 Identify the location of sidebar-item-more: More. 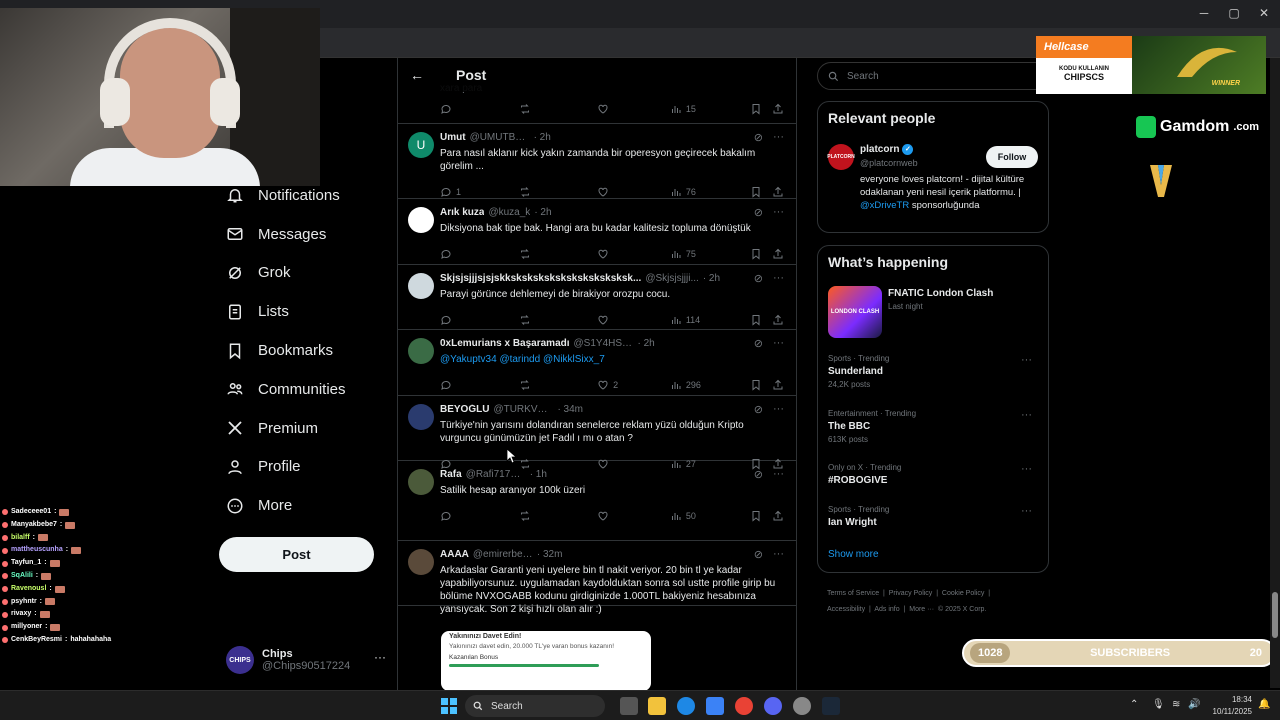
(303, 505).